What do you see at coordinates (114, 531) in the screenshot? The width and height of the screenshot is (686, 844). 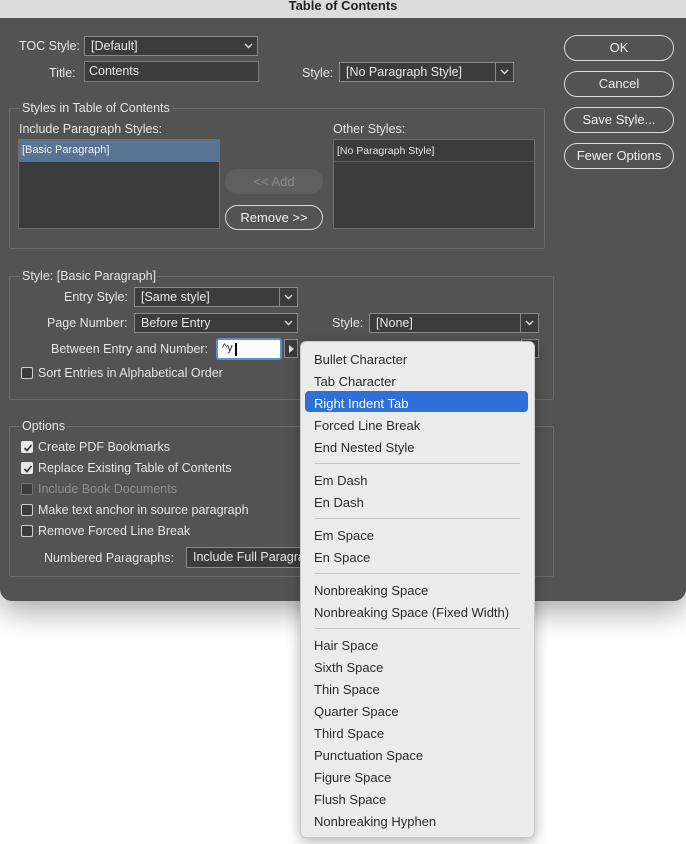 I see `remove-forced-line-break-label: Remove Forced Line Break` at bounding box center [114, 531].